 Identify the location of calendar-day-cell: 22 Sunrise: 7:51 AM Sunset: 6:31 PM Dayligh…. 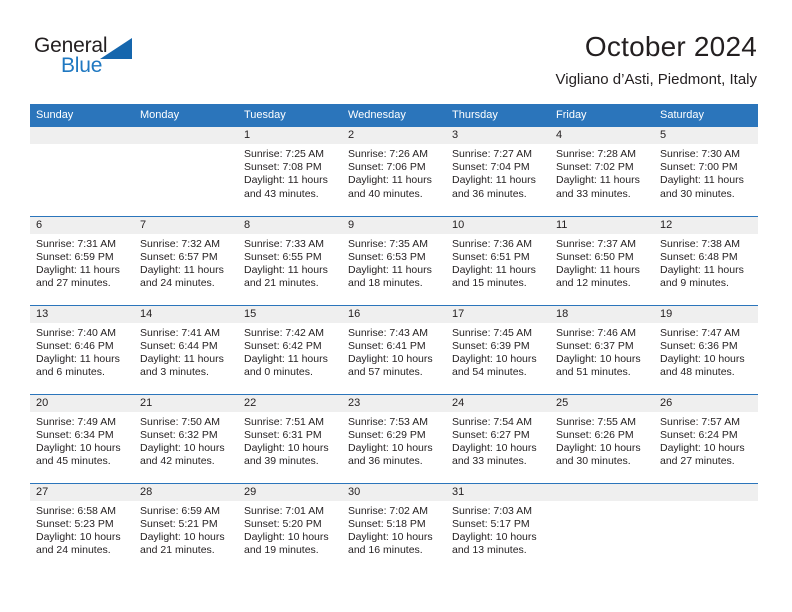
(290, 438).